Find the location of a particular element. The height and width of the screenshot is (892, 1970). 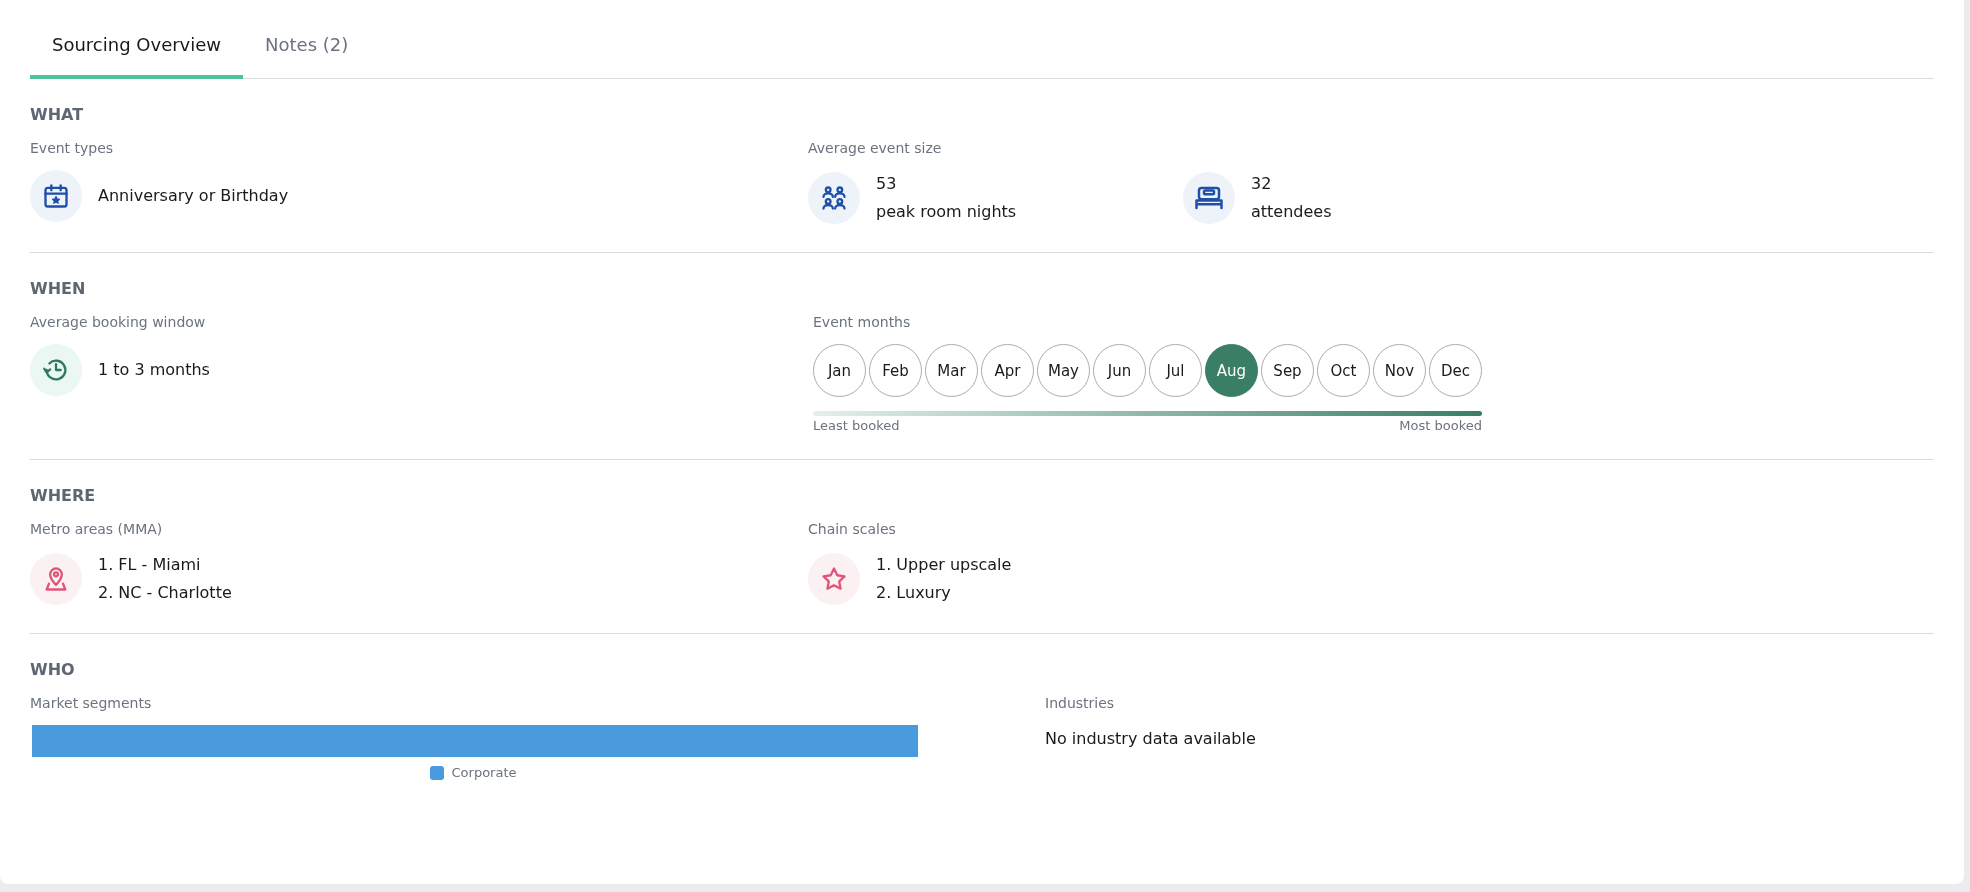

list-item: 2. Luxury is located at coordinates (914, 593).